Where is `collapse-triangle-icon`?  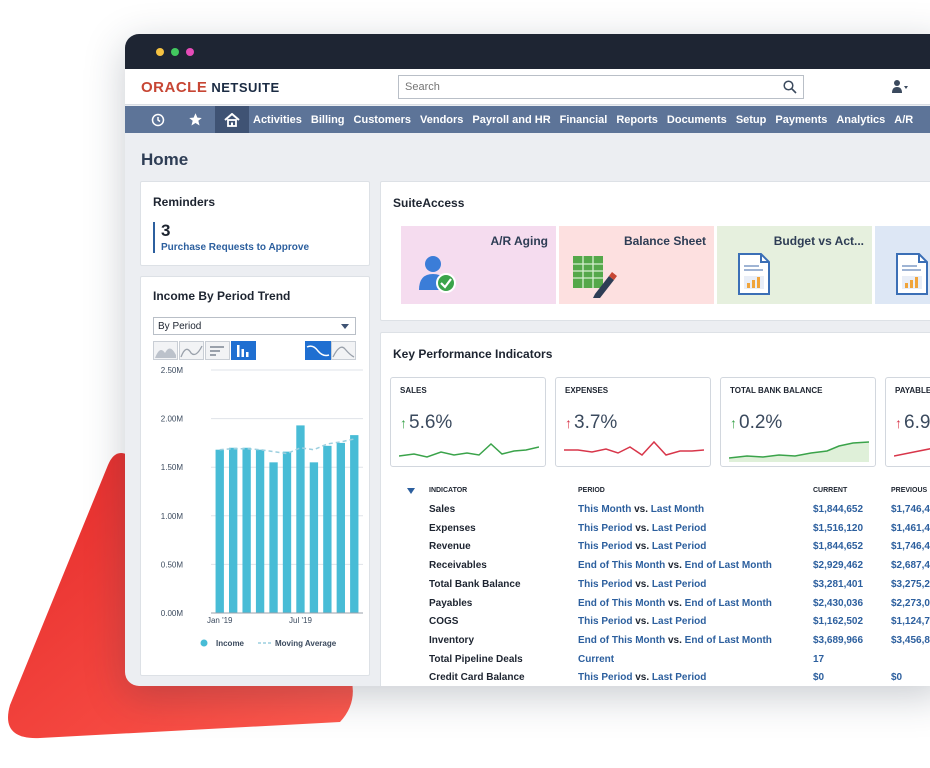 collapse-triangle-icon is located at coordinates (411, 491).